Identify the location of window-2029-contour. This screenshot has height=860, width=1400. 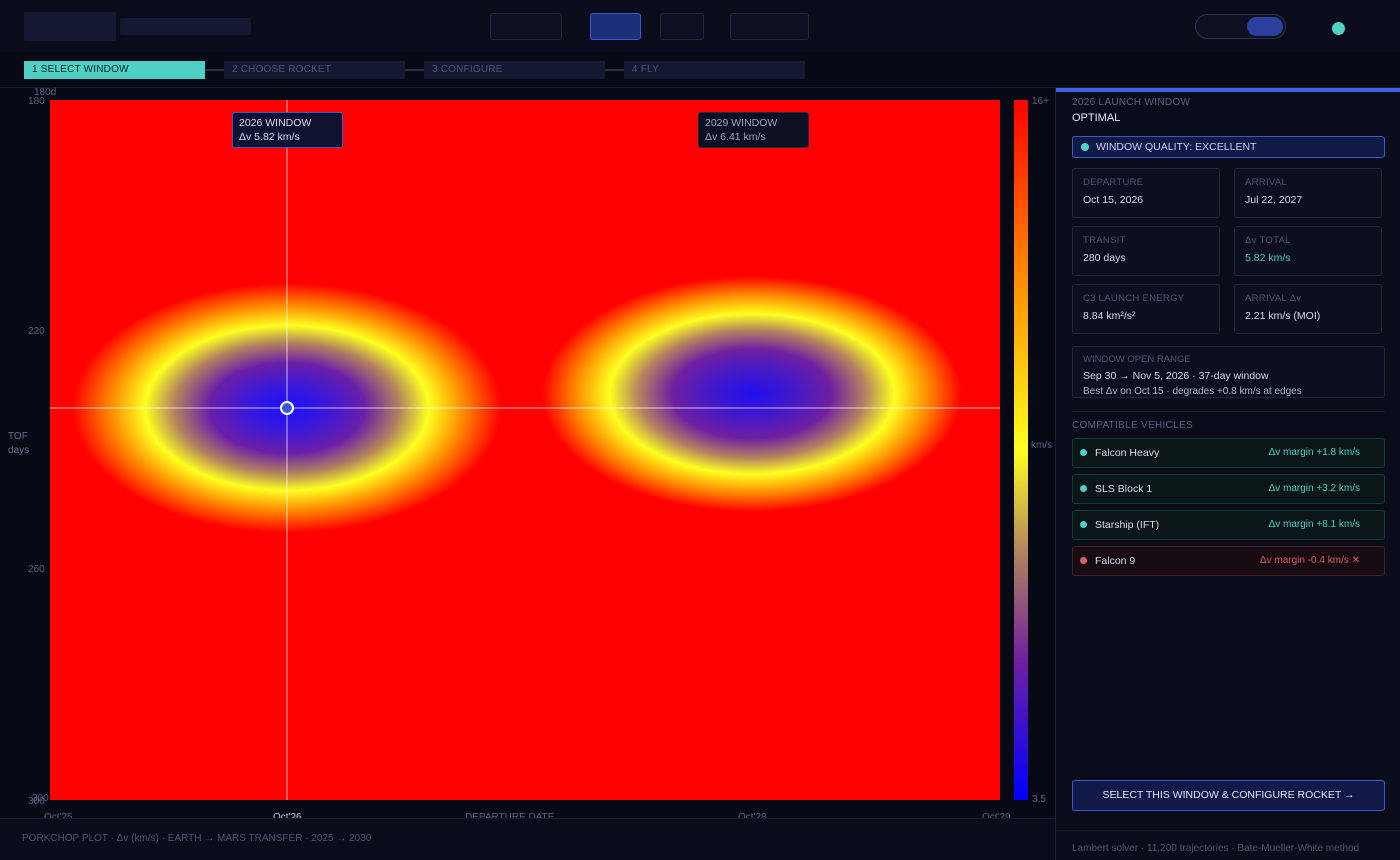
(752, 394).